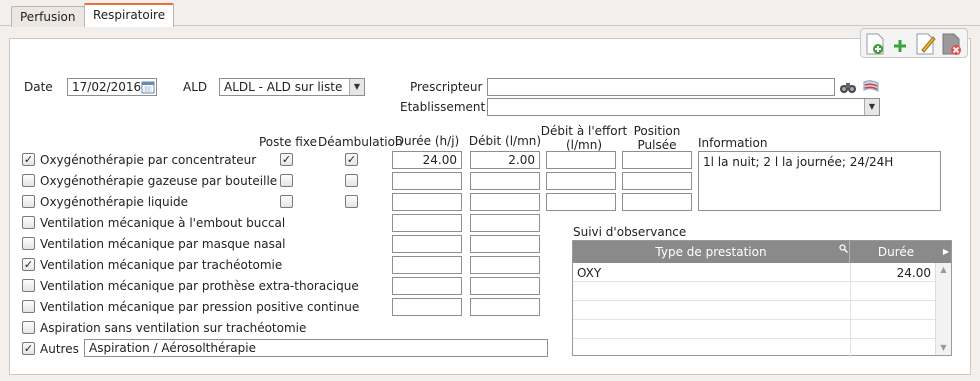 The width and height of the screenshot is (980, 381). What do you see at coordinates (112, 87) in the screenshot?
I see `date-field: 17/02/2016` at bounding box center [112, 87].